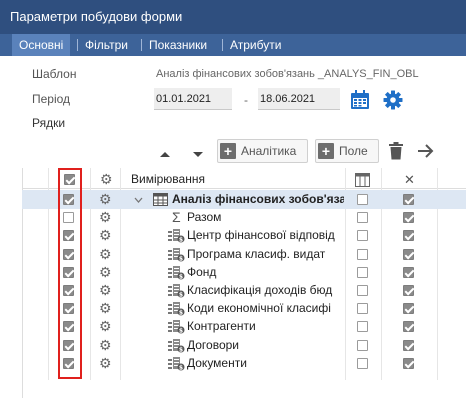 The height and width of the screenshot is (404, 466). I want to click on row-label: Фонд, so click(202, 272).